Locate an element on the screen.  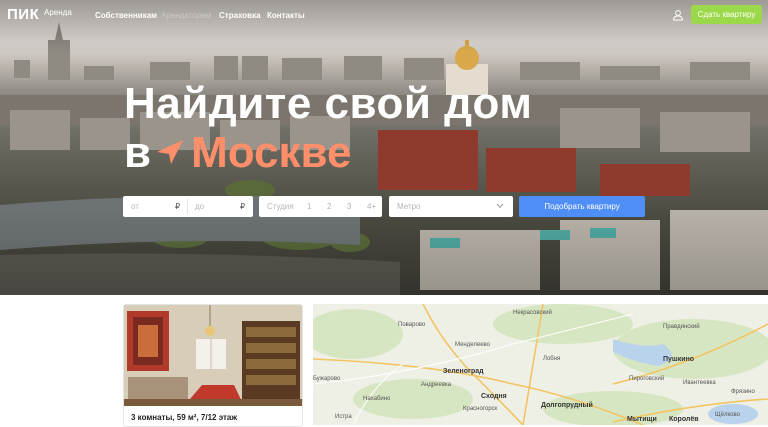
find-apartment-button: Подобрать квартиру is located at coordinates (582, 206).